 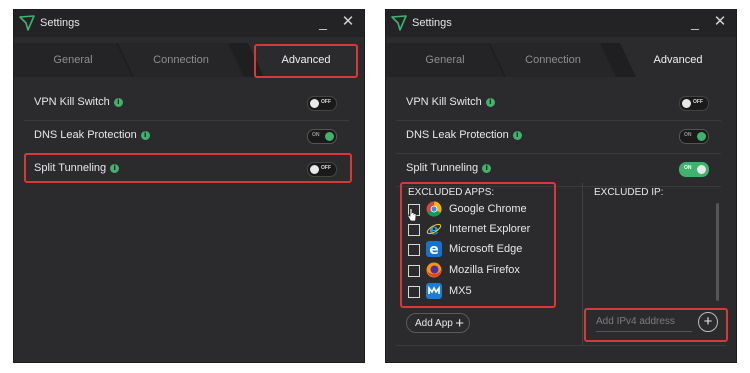 What do you see at coordinates (459, 323) in the screenshot?
I see `plus-icon: +` at bounding box center [459, 323].